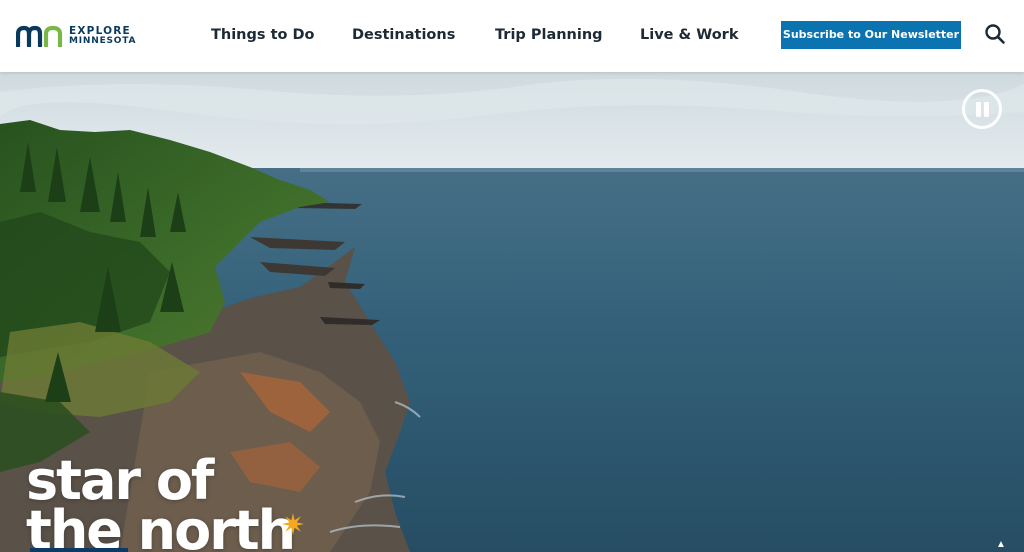  I want to click on pause-video-button, so click(982, 109).